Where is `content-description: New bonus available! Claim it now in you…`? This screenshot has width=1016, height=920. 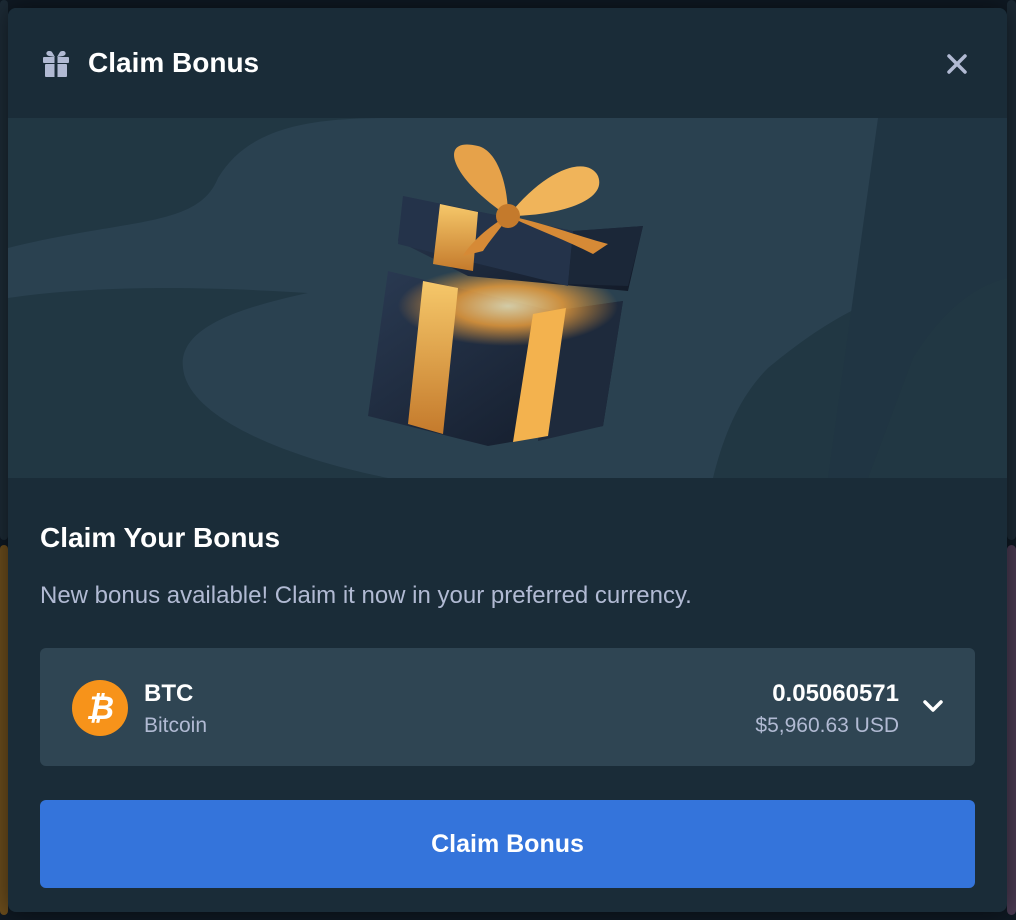 content-description: New bonus available! Claim it now in you… is located at coordinates (366, 595).